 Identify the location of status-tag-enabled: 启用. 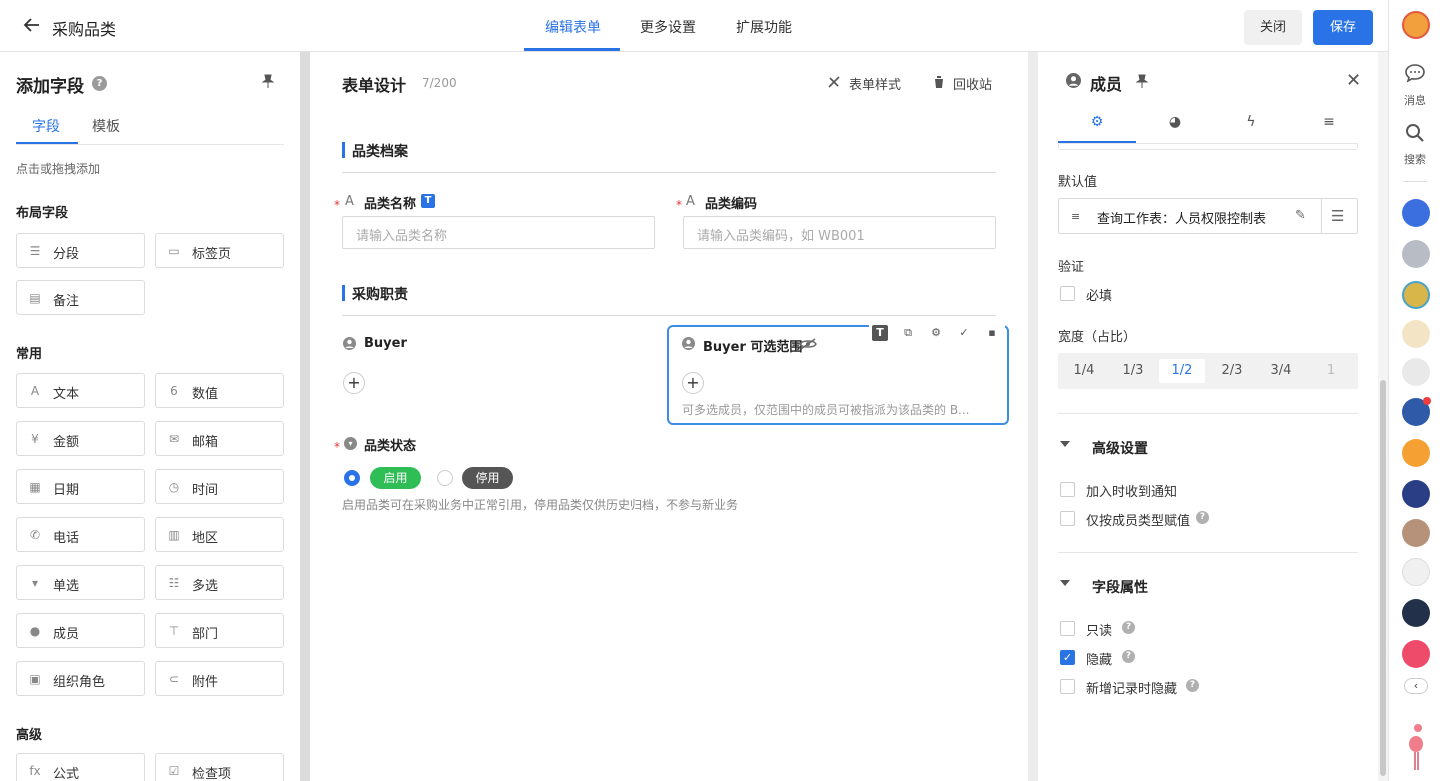
(395, 478).